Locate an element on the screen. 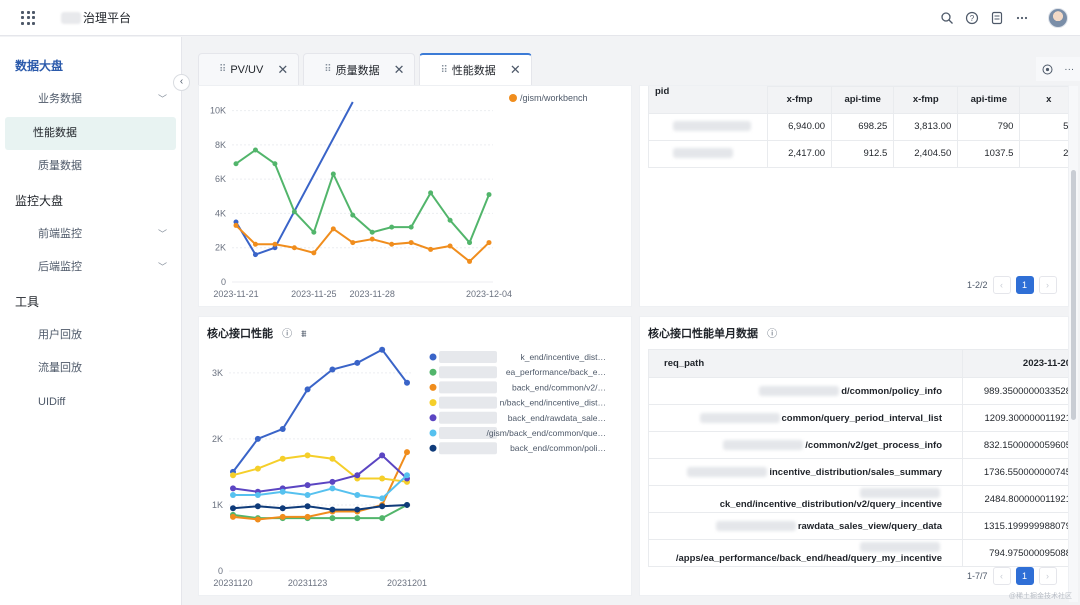 This screenshot has height=605, width=1080. sidebar-group: 工具 is located at coordinates (90, 302).